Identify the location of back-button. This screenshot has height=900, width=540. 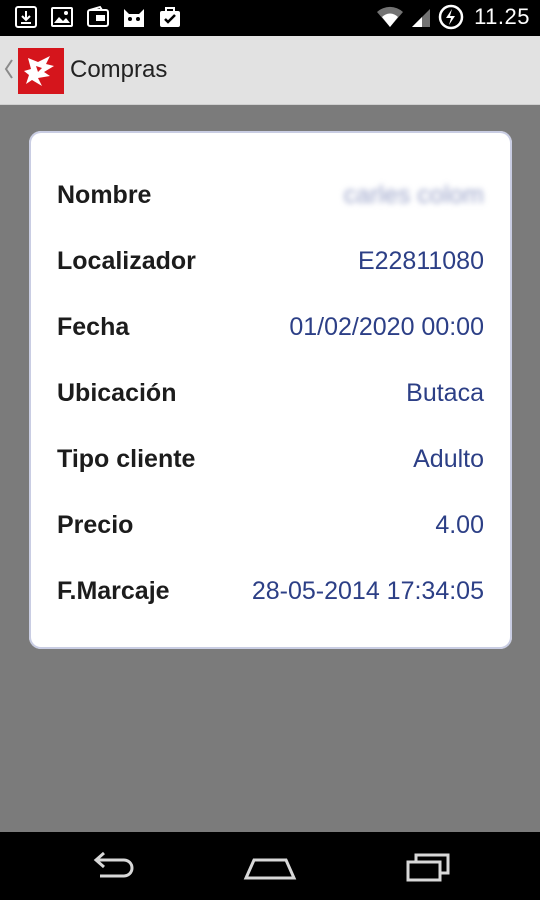
(114, 866).